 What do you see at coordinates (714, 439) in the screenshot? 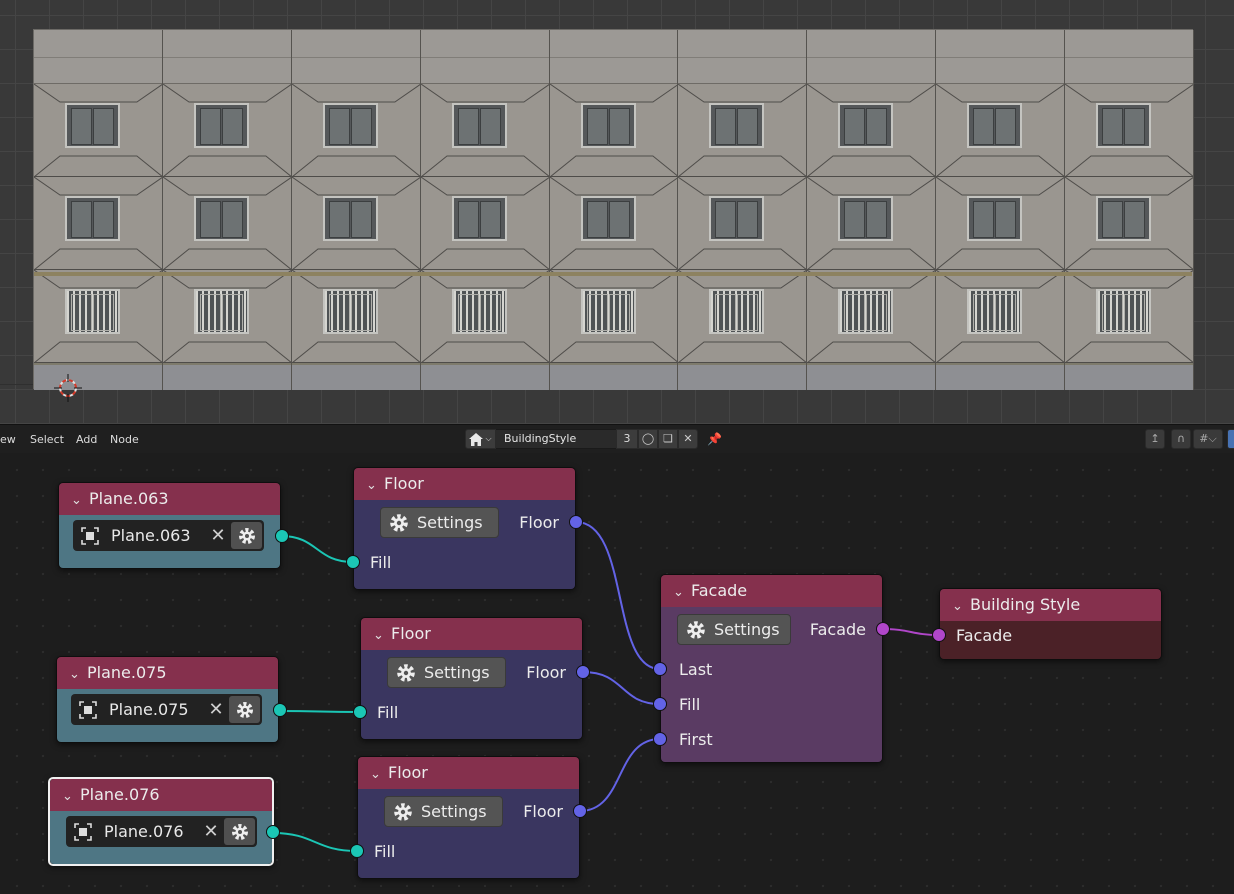
I see `pin-icon: 📌` at bounding box center [714, 439].